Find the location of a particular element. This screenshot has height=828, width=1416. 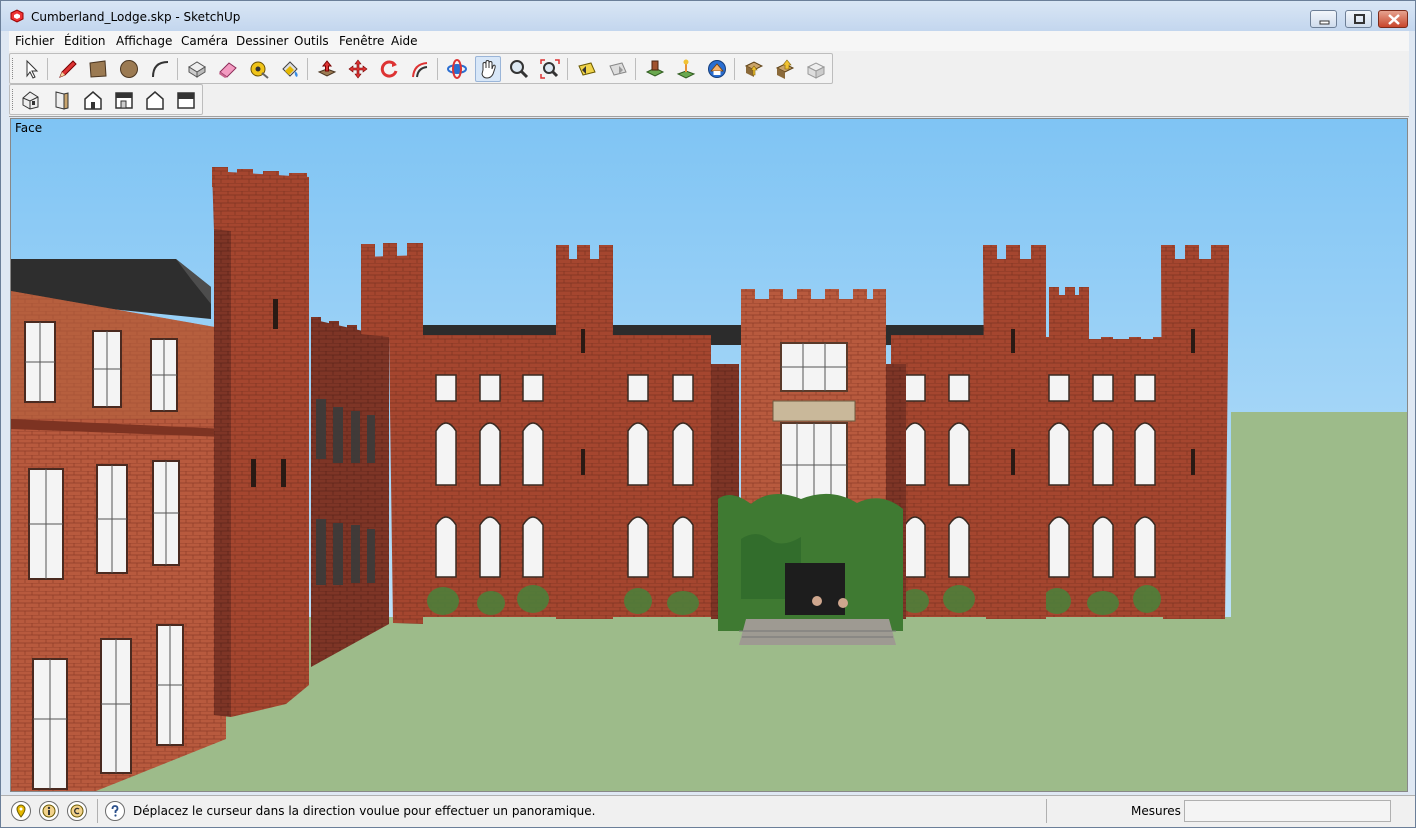

line-tool-button is located at coordinates (67, 69).